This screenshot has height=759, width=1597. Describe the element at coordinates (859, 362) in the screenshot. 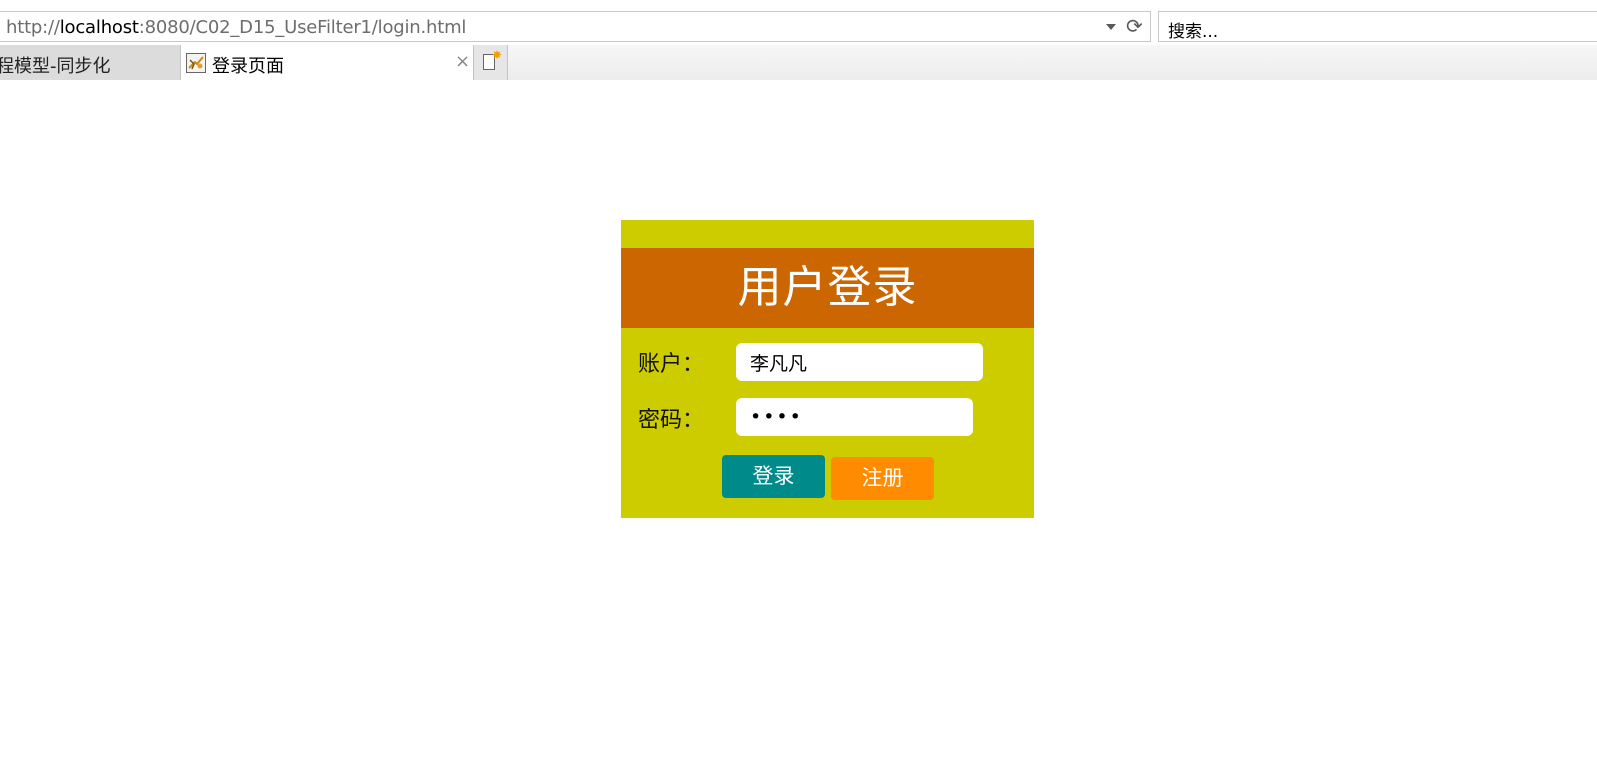

I see `account-input` at that location.